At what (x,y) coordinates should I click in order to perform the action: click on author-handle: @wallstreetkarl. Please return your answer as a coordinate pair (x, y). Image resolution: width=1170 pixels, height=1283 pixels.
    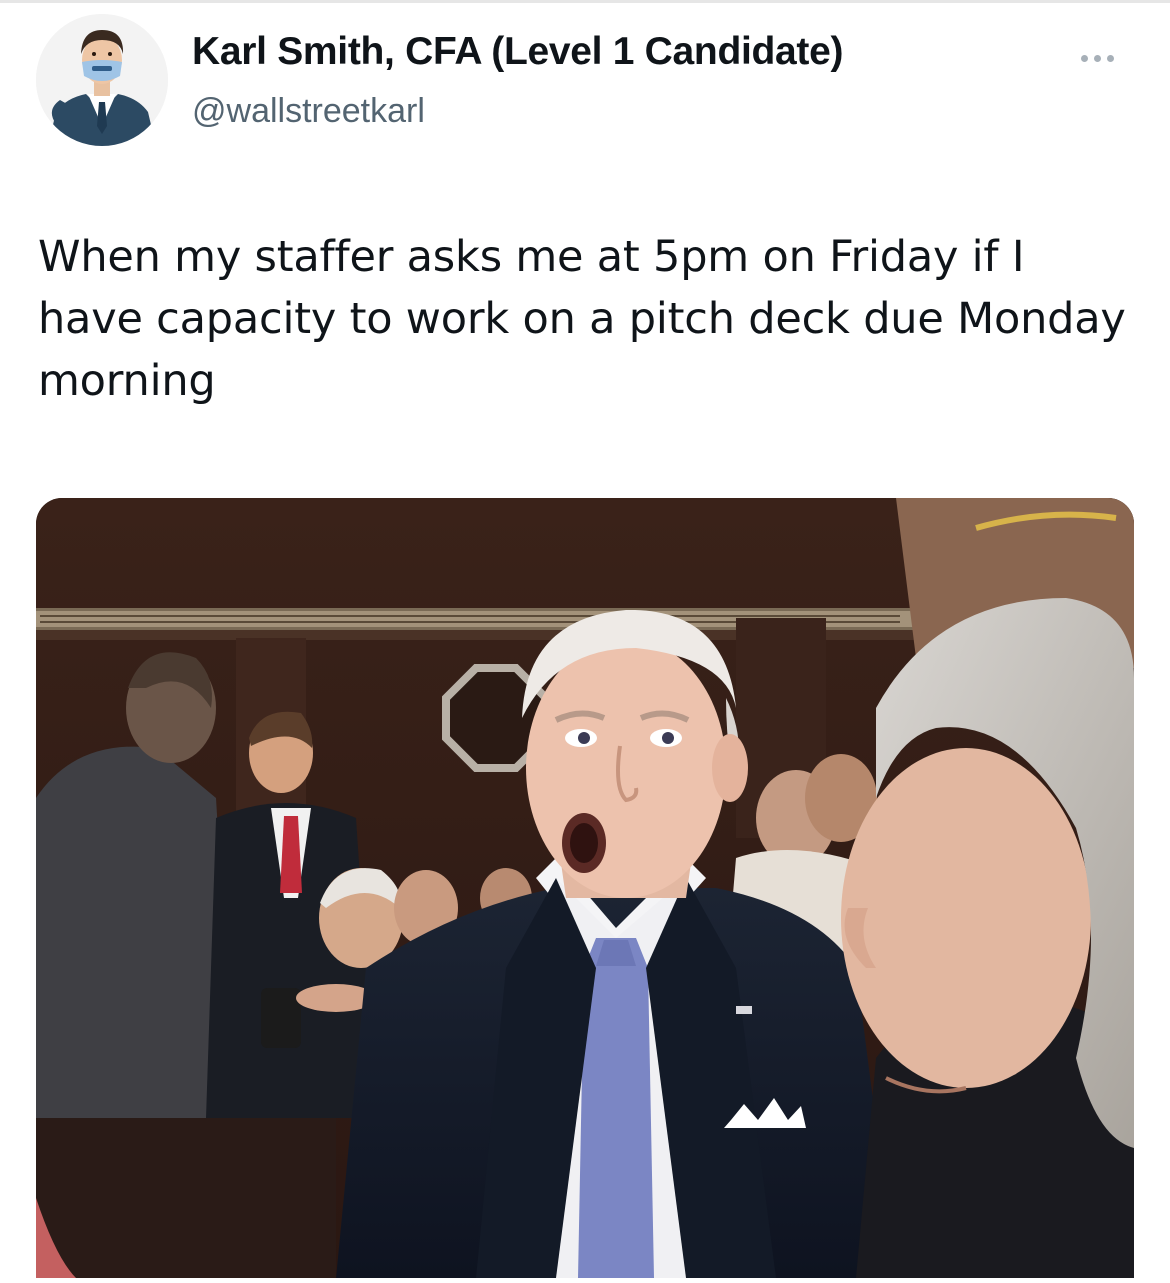
    Looking at the image, I should click on (308, 111).